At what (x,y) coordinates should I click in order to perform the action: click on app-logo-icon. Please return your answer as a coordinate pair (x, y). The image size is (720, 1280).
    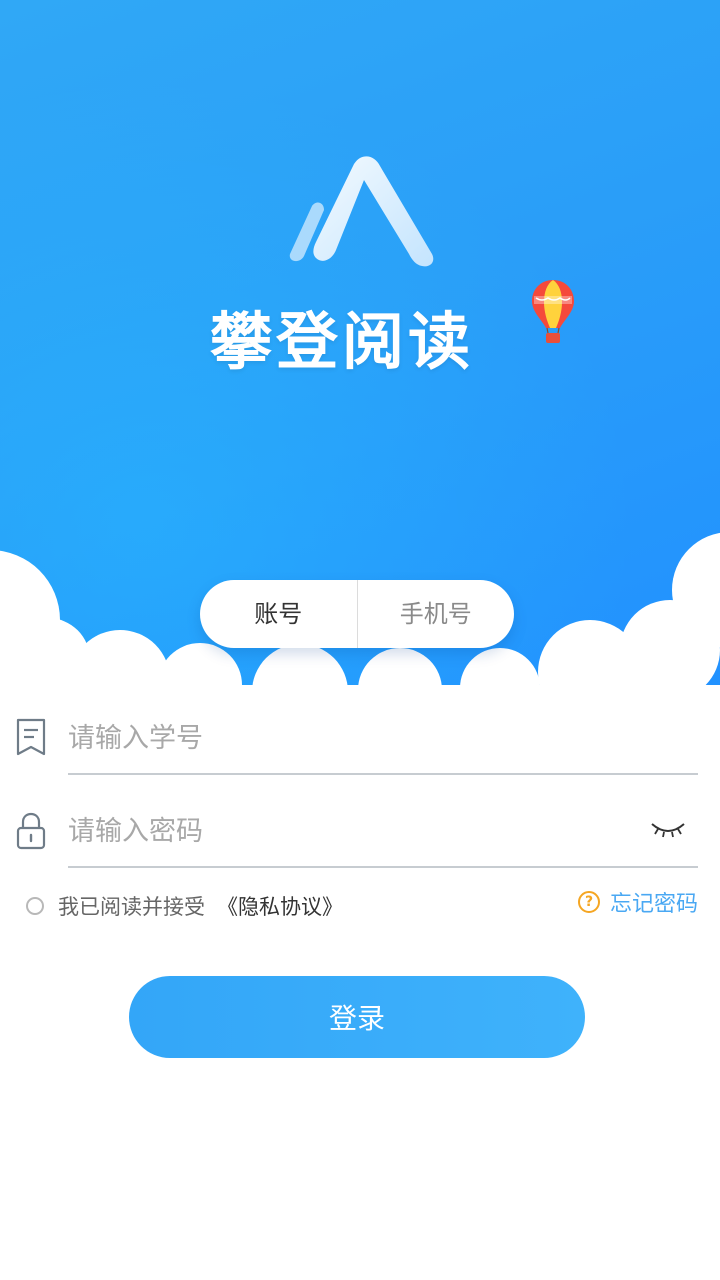
    Looking at the image, I should click on (361, 211).